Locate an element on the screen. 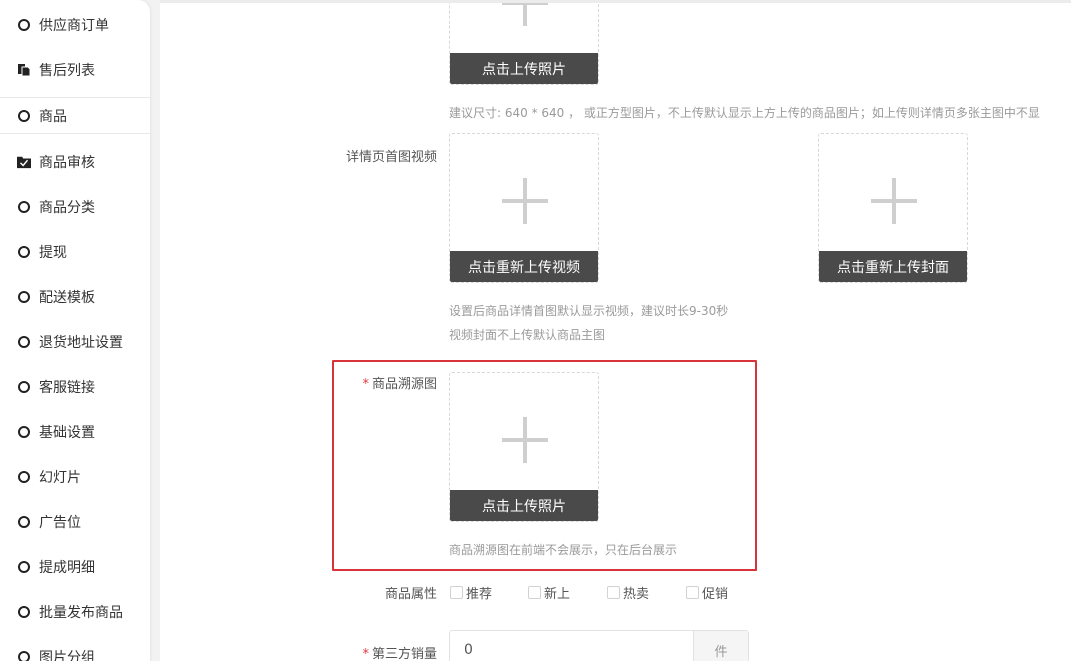 The width and height of the screenshot is (1071, 661). sidebar-item-label: 幻灯片 is located at coordinates (60, 477).